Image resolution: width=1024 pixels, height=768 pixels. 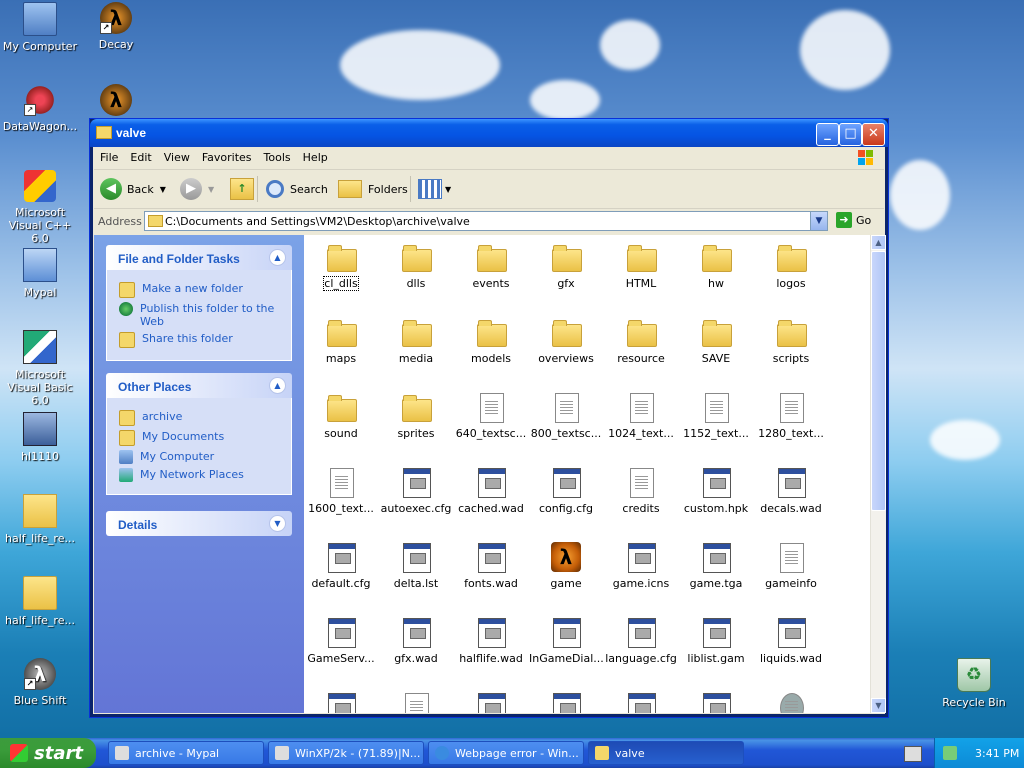 I want to click on panel-header: Other Places ▲, so click(x=199, y=385).